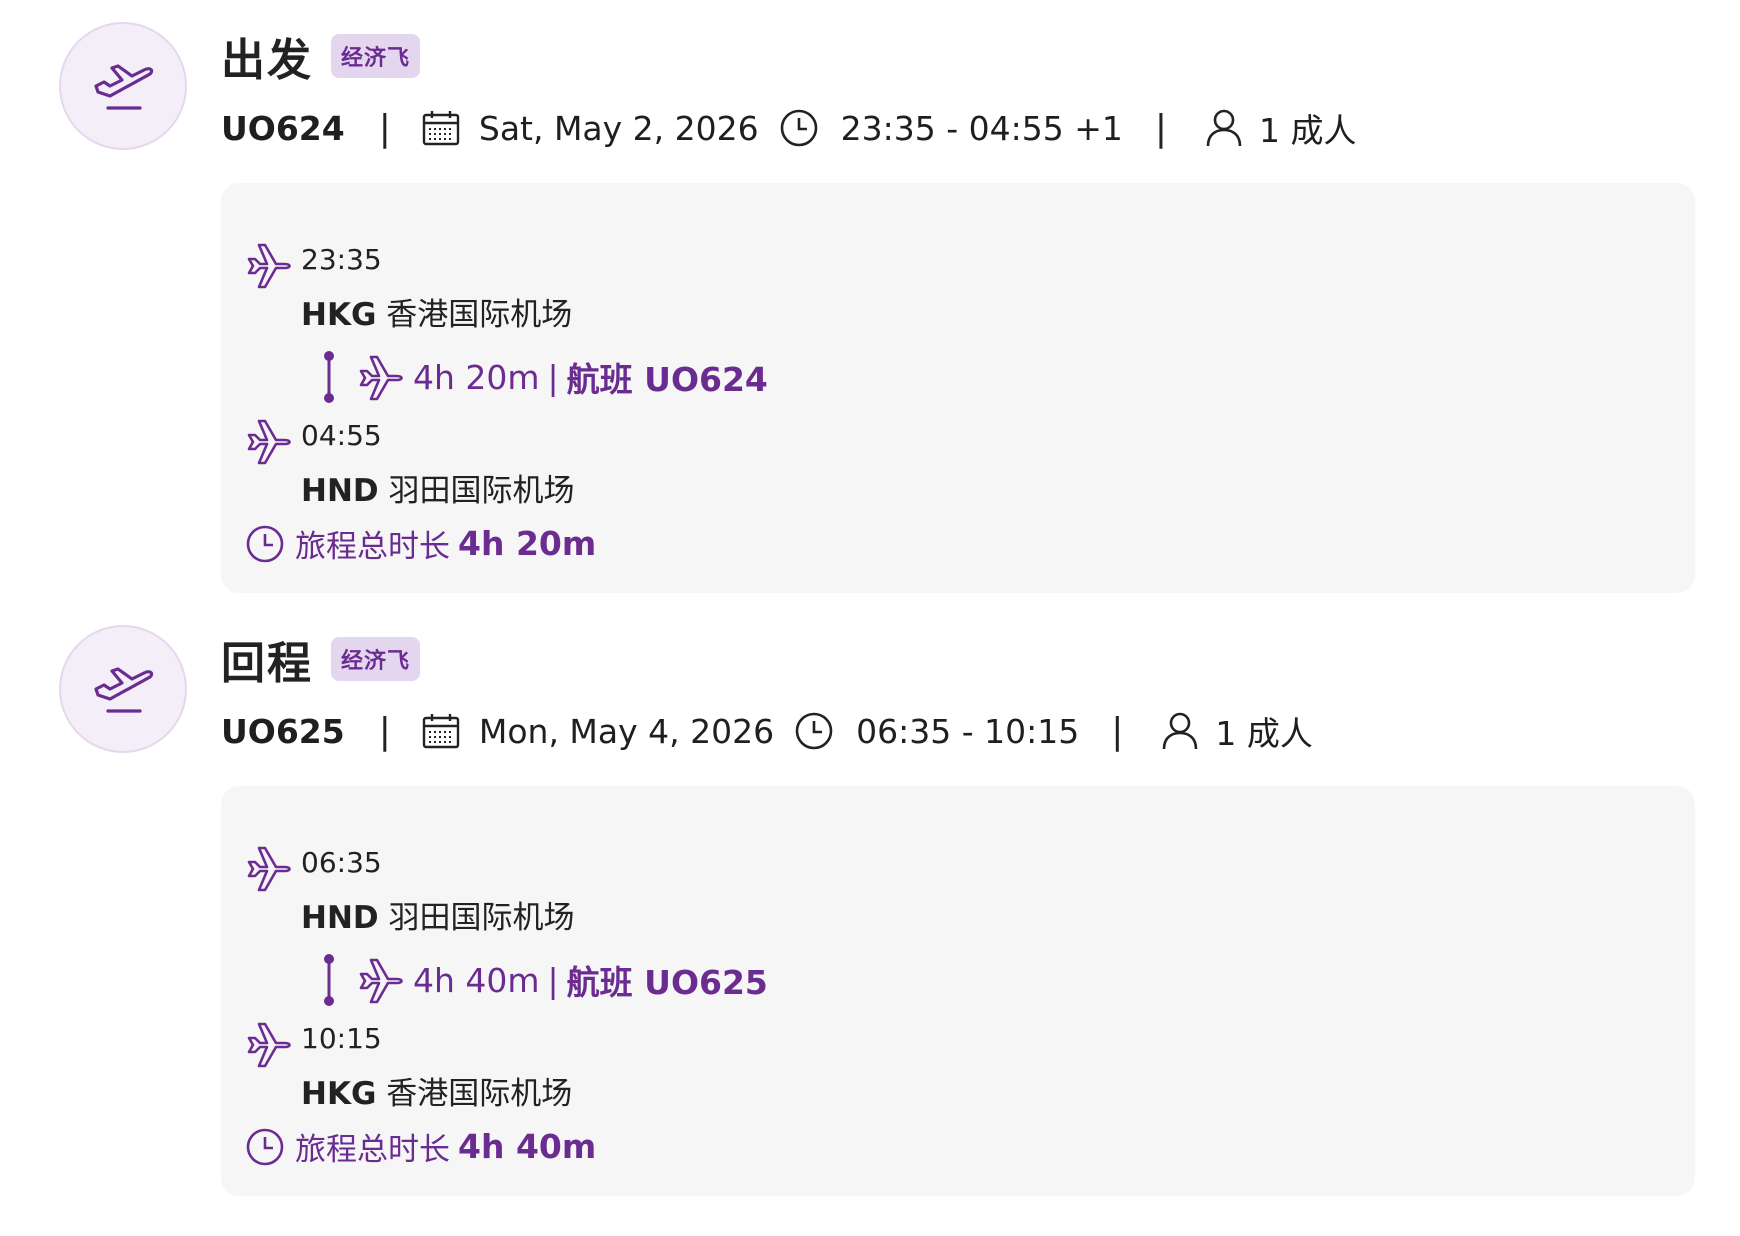  What do you see at coordinates (341, 435) in the screenshot?
I see `arrival-time: 04:55` at bounding box center [341, 435].